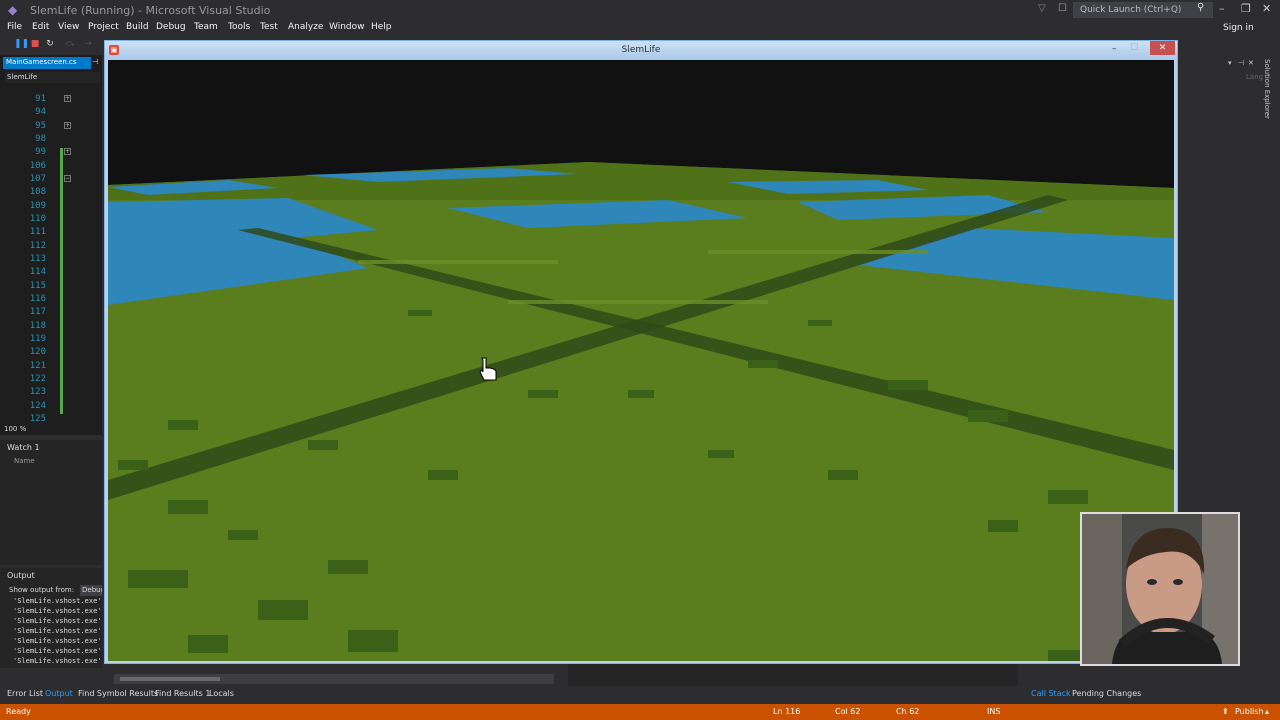  What do you see at coordinates (59, 693) in the screenshot?
I see `tab-output: Output` at bounding box center [59, 693].